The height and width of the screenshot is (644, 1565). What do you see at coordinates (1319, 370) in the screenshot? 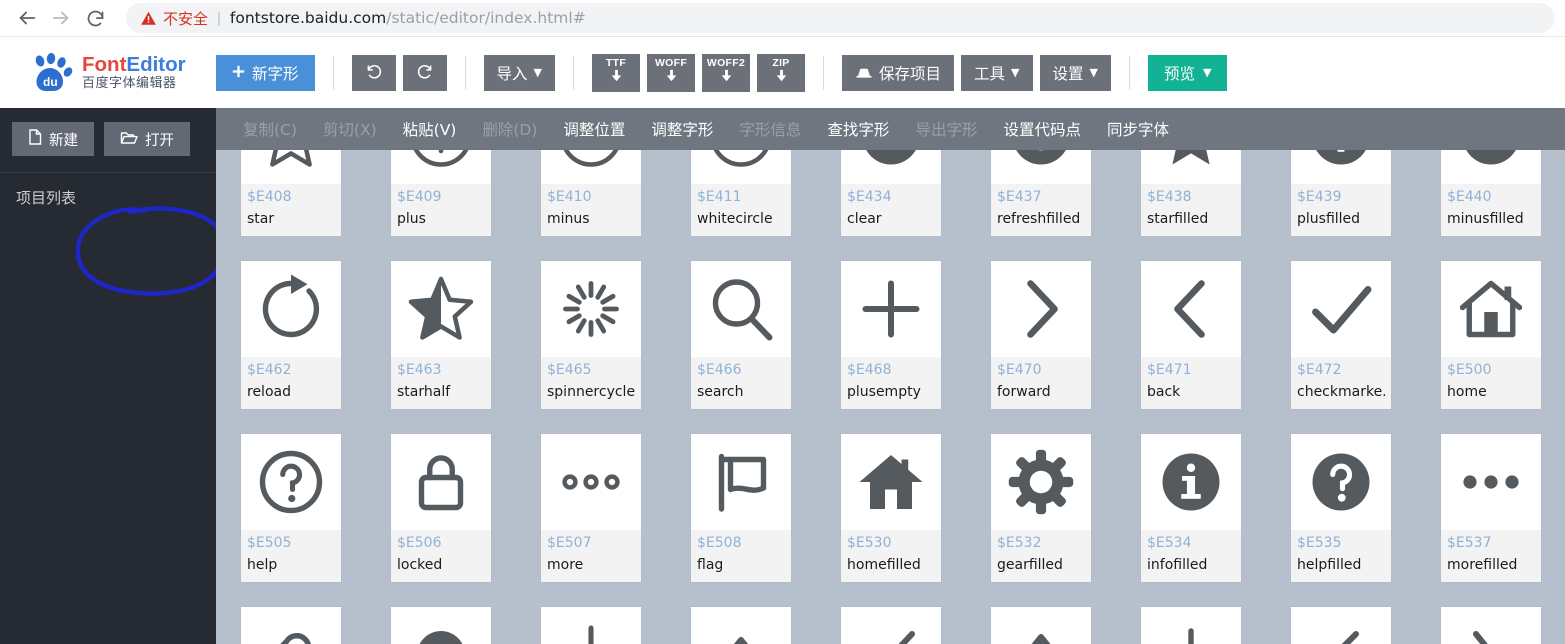
I see `glyph-code: $E472` at bounding box center [1319, 370].